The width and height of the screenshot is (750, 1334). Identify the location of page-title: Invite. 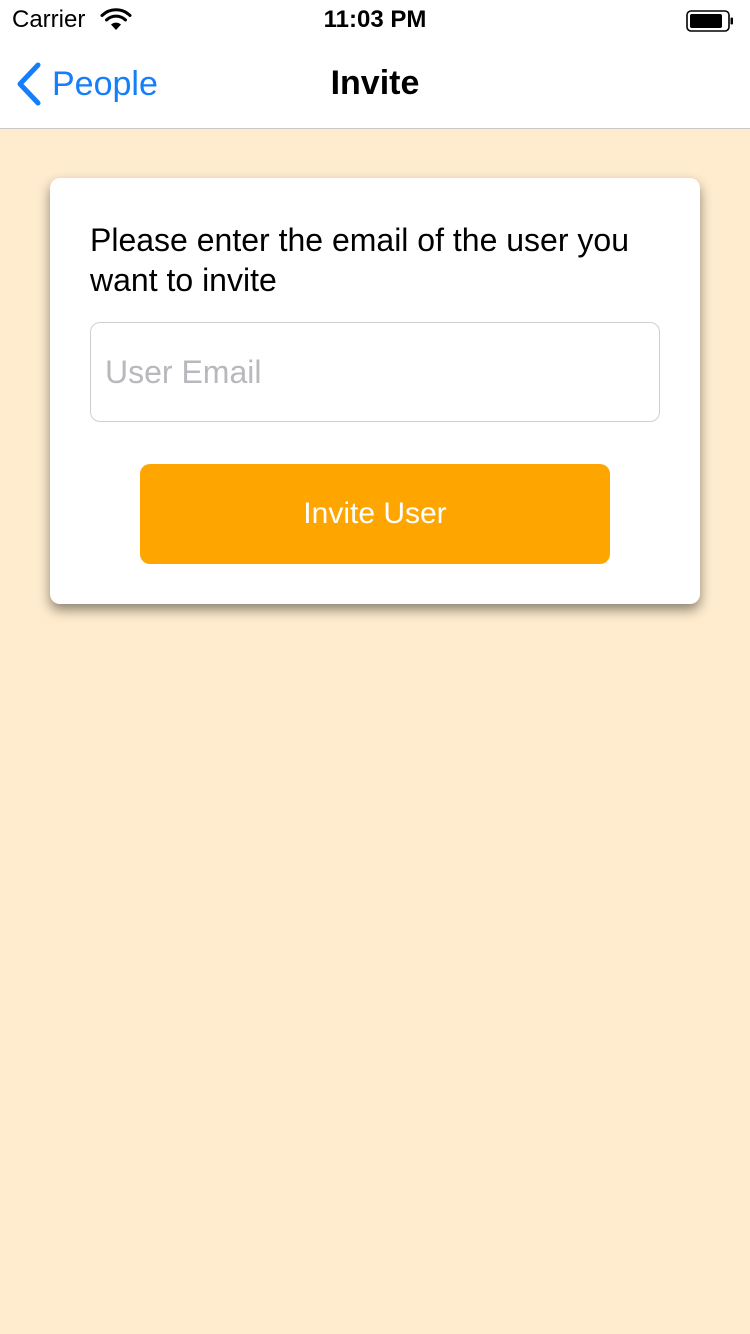
(375, 83).